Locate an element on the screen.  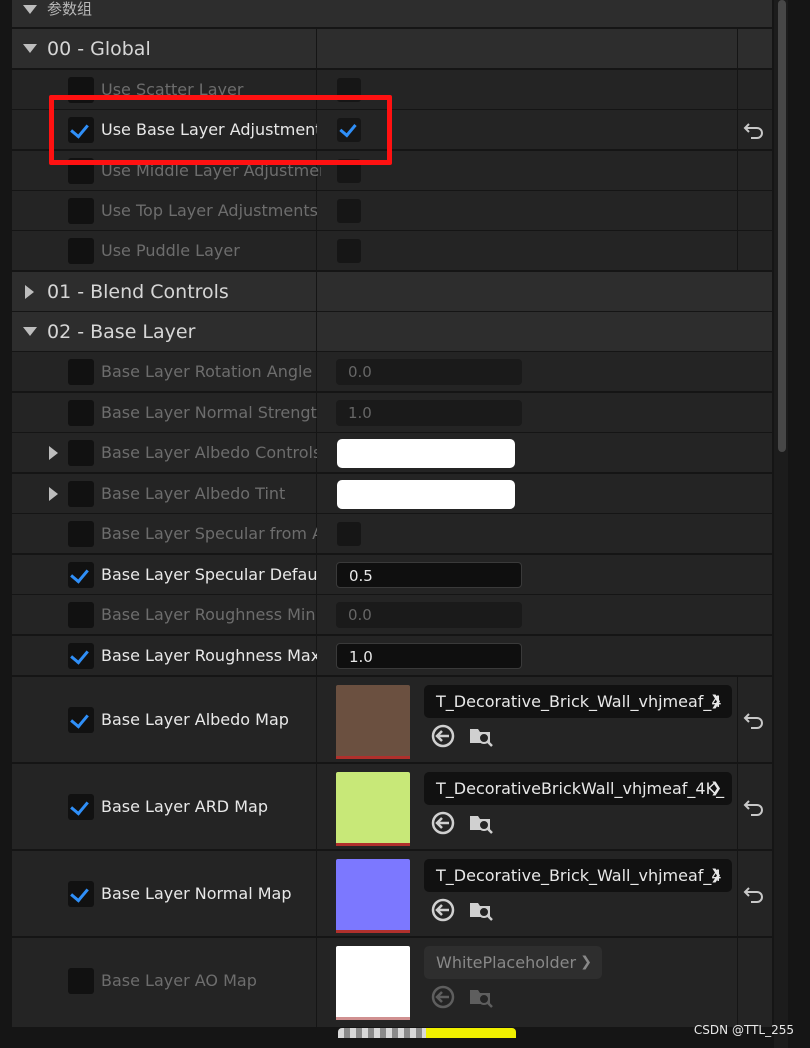
param-label: Base Layer Rotation Angle is located at coordinates (207, 371).